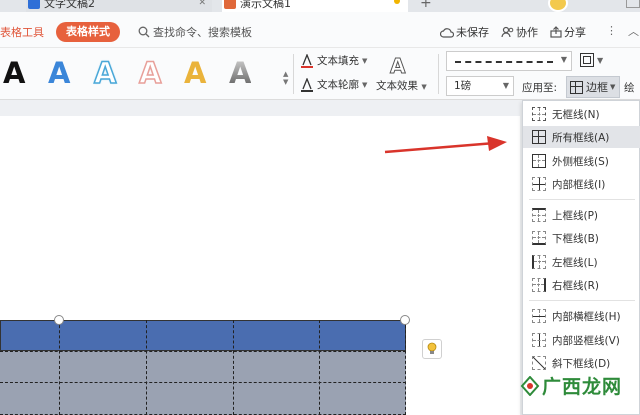 The image size is (640, 415). Describe the element at coordinates (586, 340) in the screenshot. I see `menu-item-label: 内部竖框线(V)` at that location.